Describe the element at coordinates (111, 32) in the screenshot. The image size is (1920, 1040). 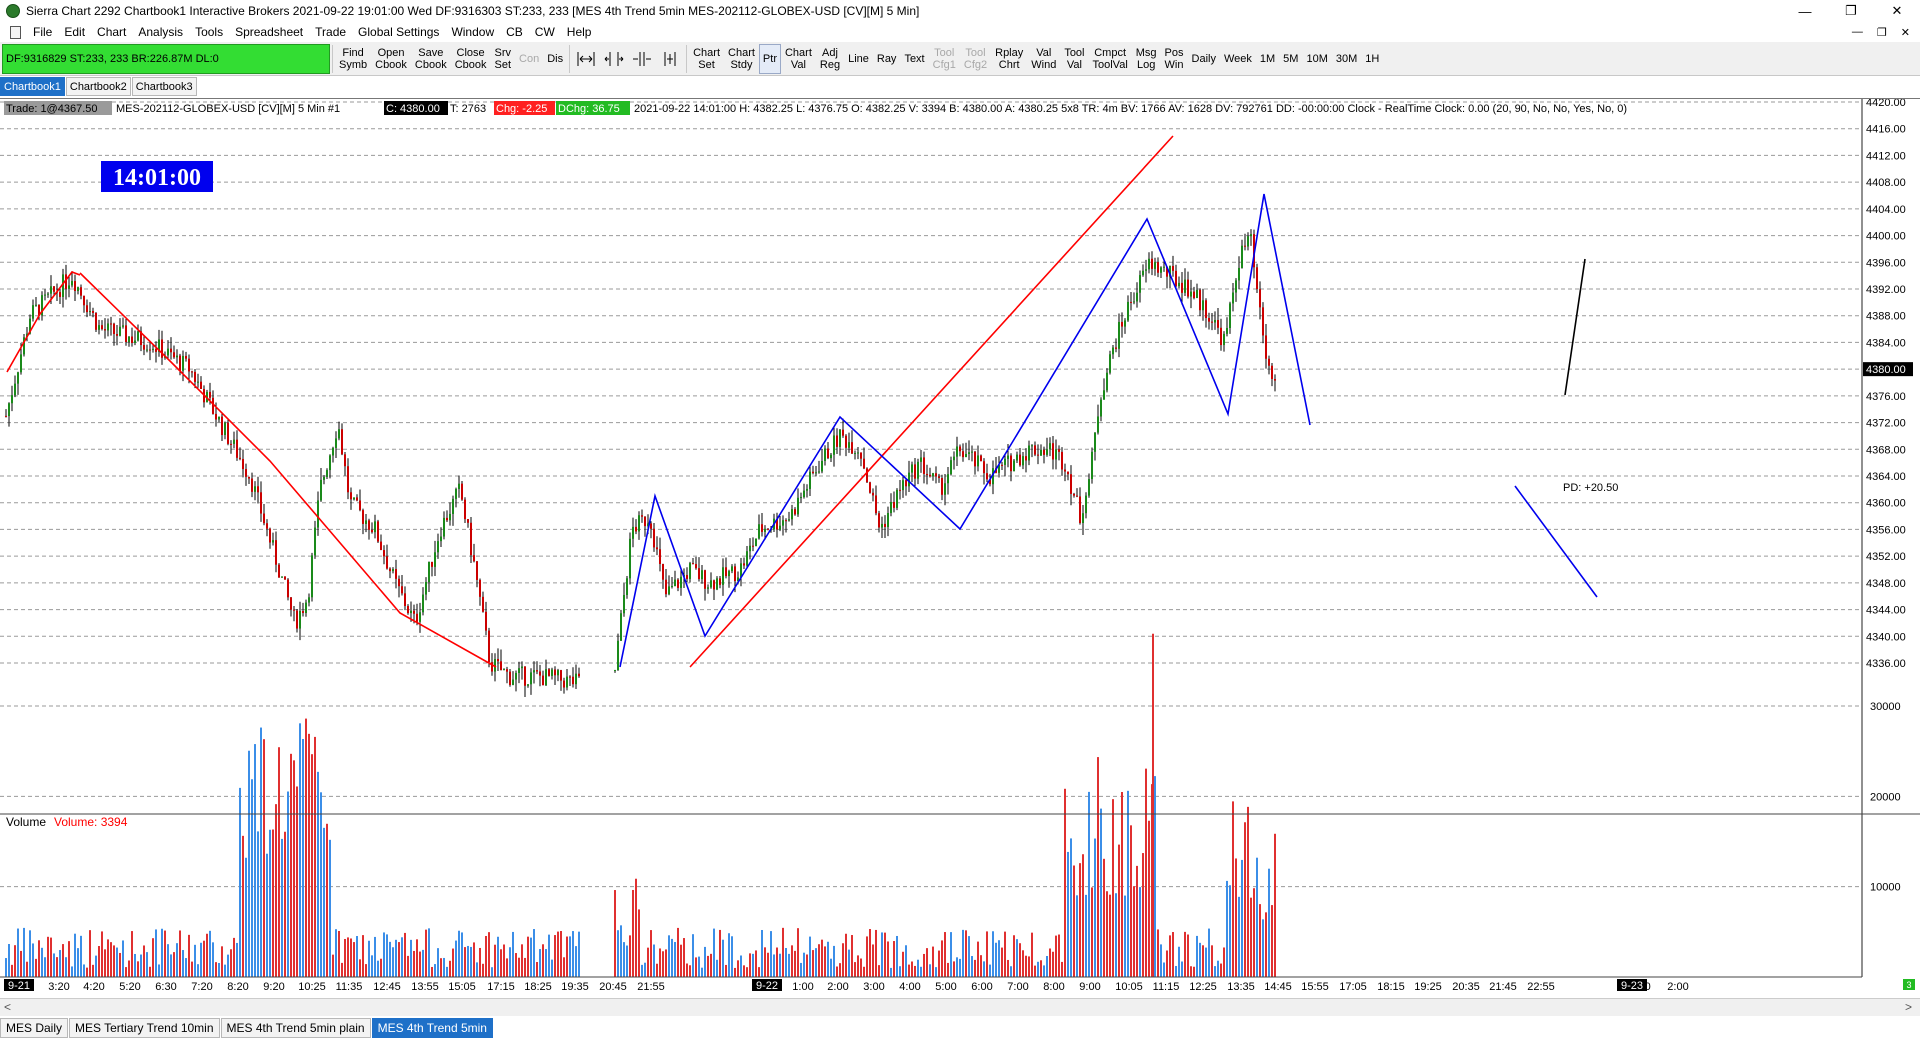
I see `menu-chart: Chart` at that location.